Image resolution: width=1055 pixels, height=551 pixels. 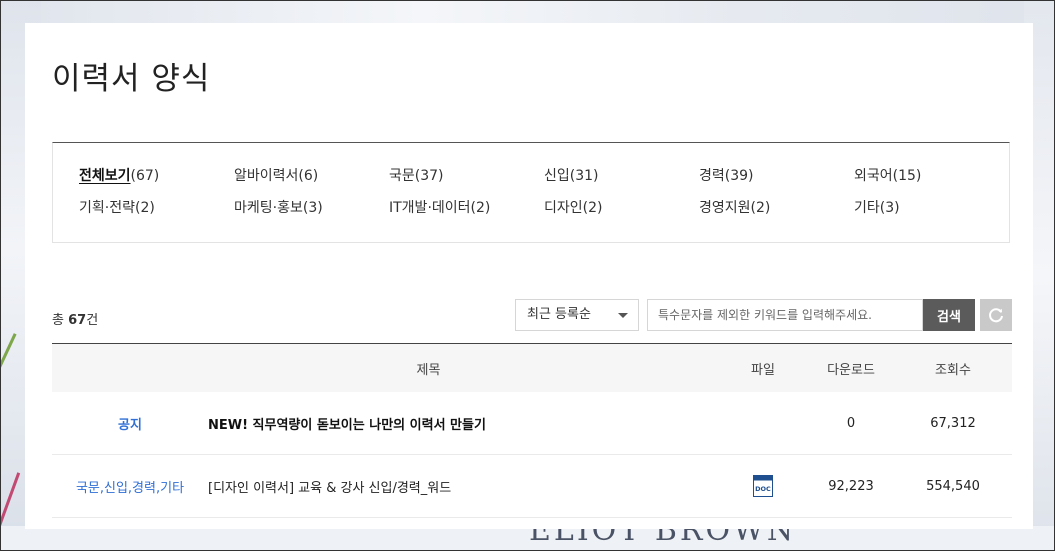 What do you see at coordinates (725, 208) in the screenshot?
I see `category-label: 경영지원` at bounding box center [725, 208].